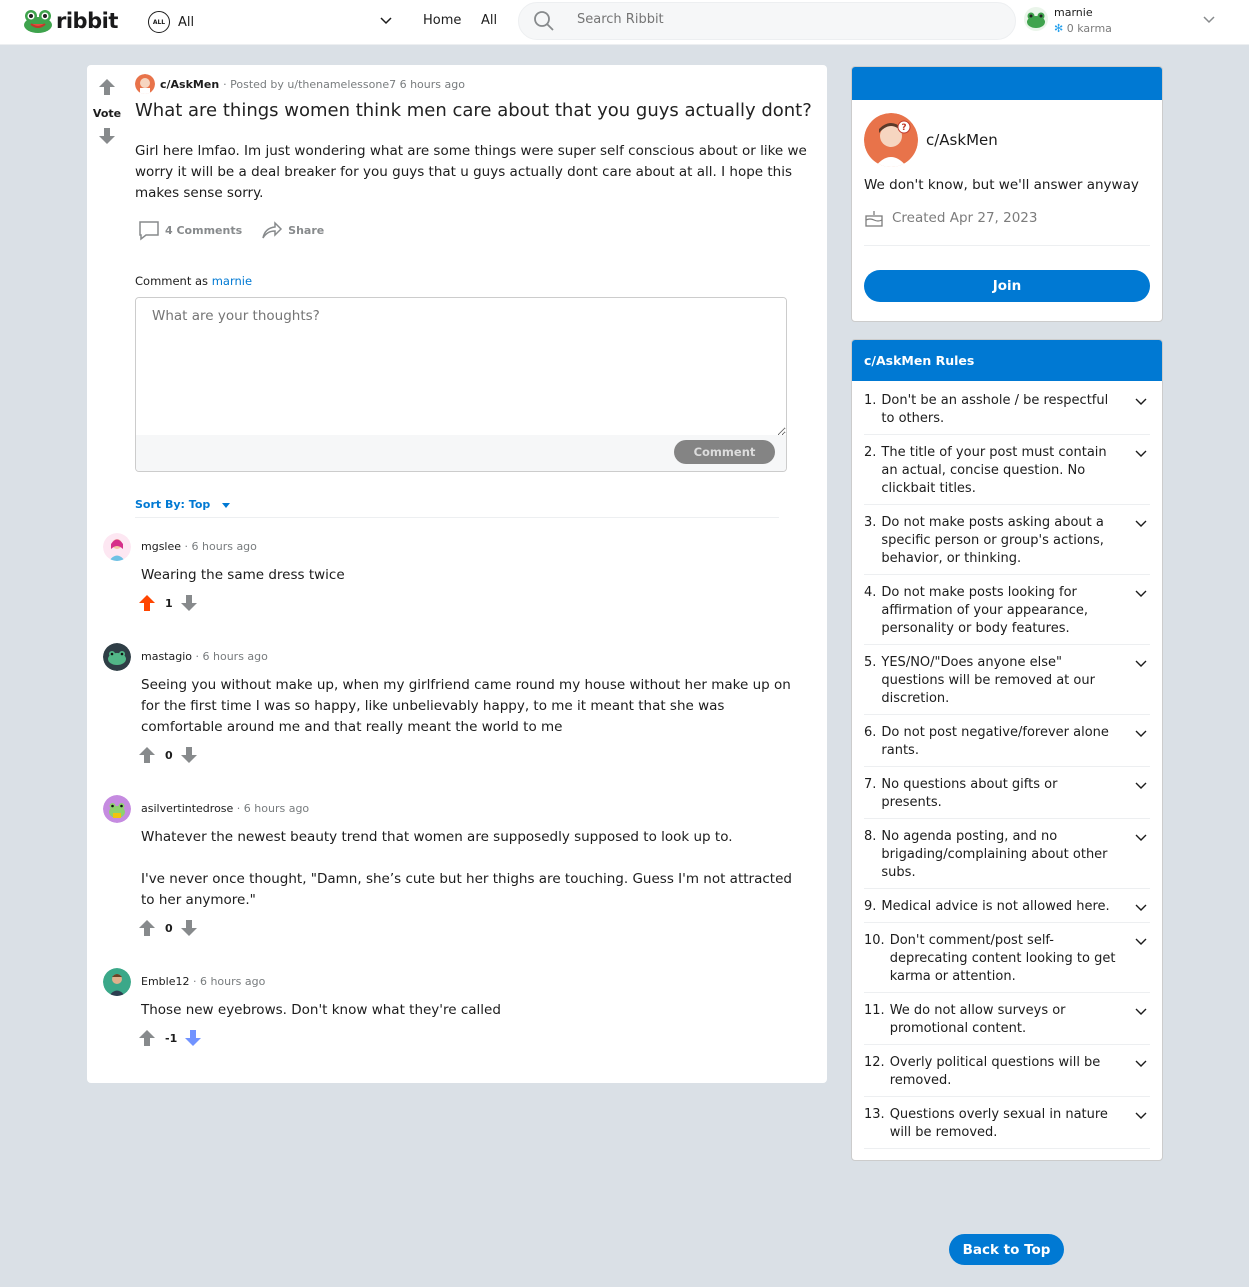 The height and width of the screenshot is (1287, 1249). I want to click on submit-comment-button: Comment, so click(724, 452).